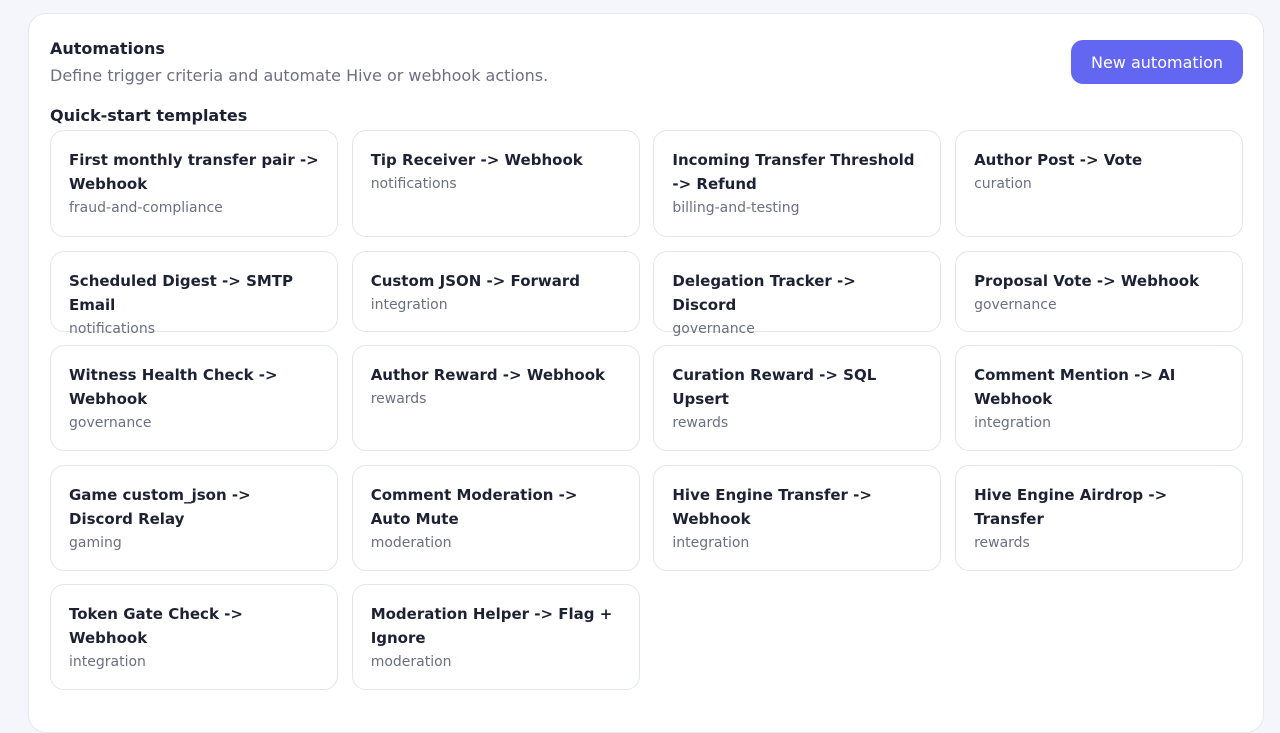  Describe the element at coordinates (488, 375) in the screenshot. I see `template-card-title: Author Reward -> Webhook` at that location.